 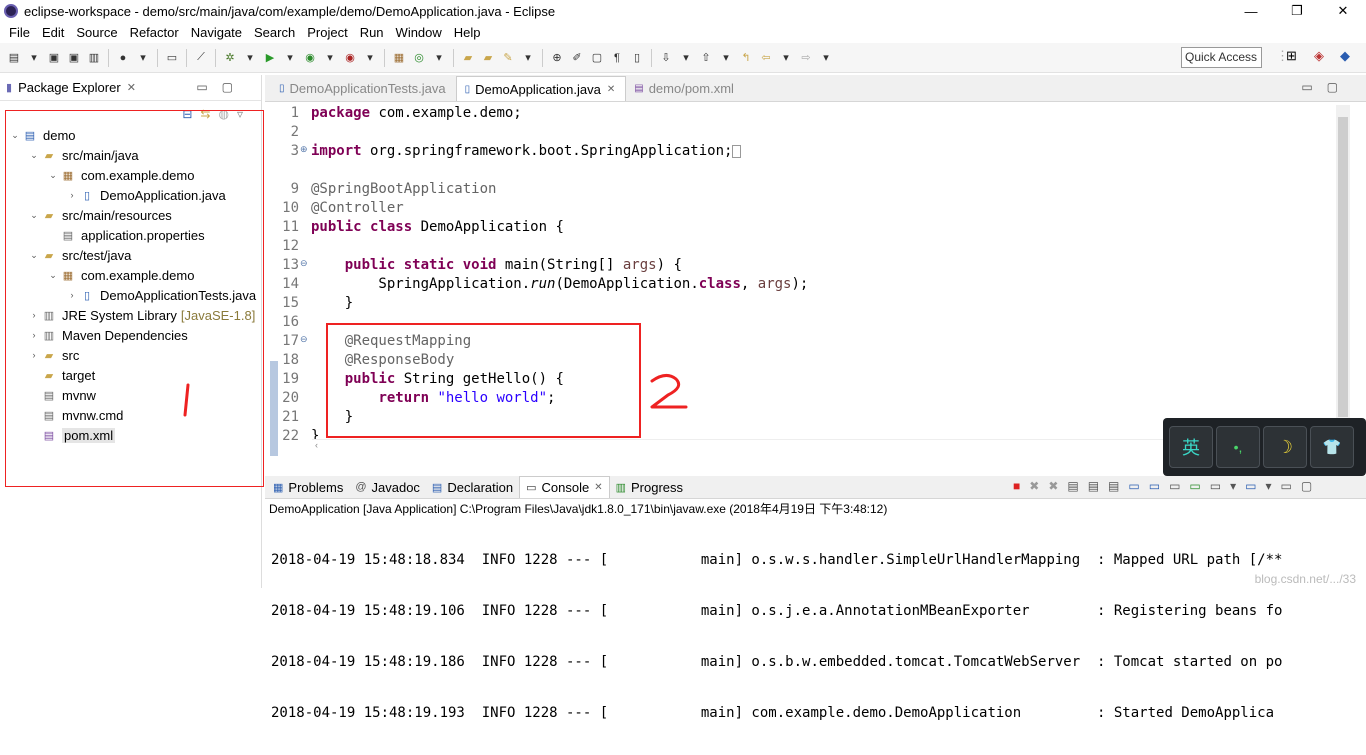 I want to click on maximize-button: ❐, so click(x=1297, y=11).